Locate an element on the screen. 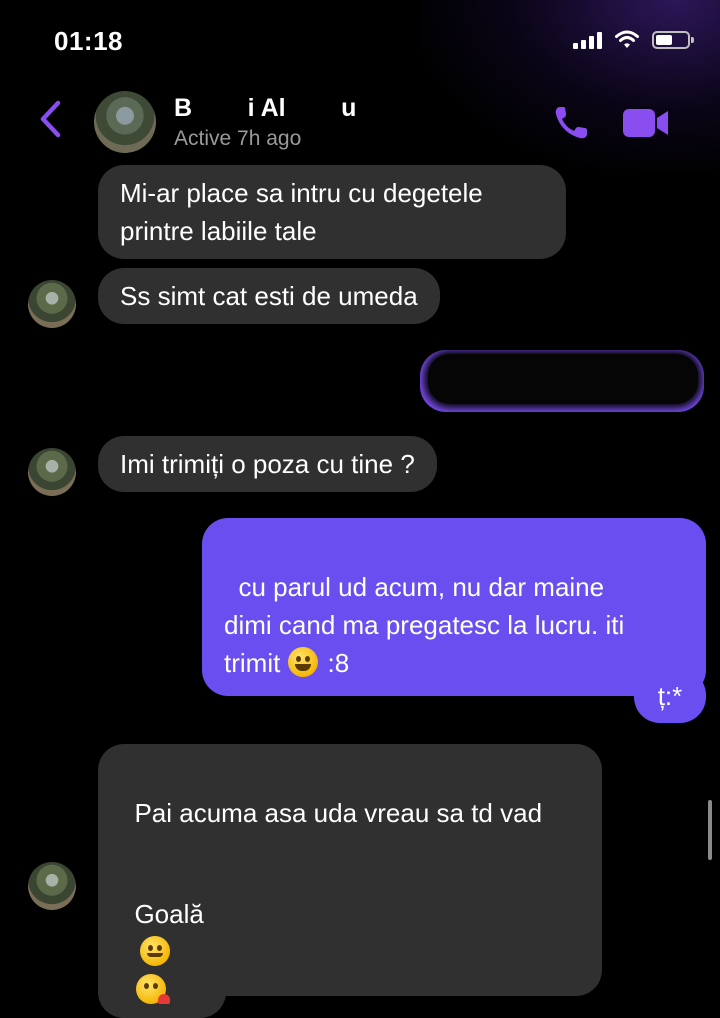 The width and height of the screenshot is (720, 1018). back-button is located at coordinates (50, 121).